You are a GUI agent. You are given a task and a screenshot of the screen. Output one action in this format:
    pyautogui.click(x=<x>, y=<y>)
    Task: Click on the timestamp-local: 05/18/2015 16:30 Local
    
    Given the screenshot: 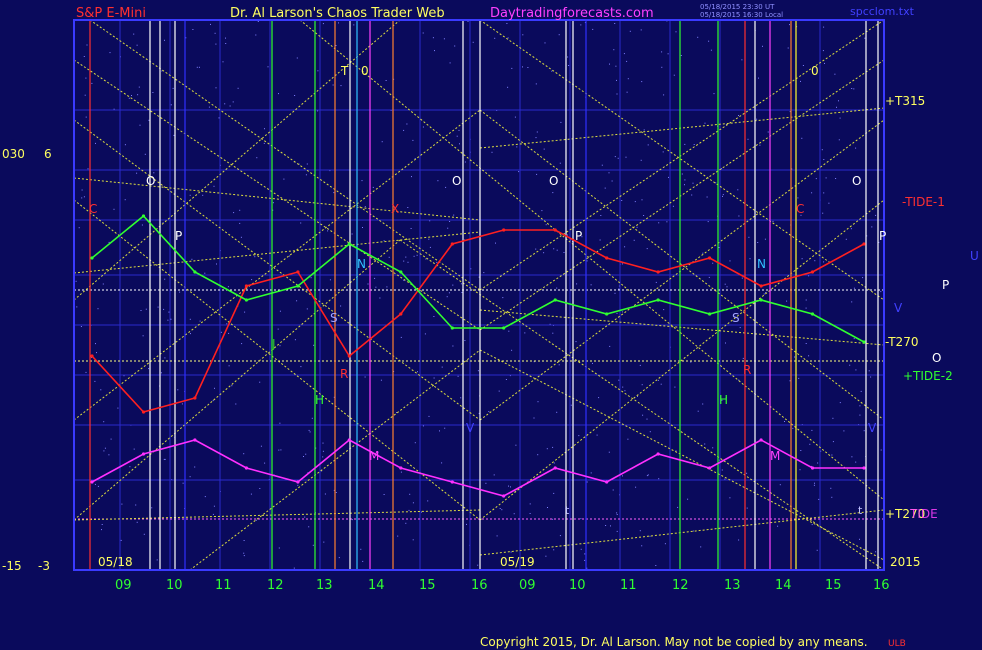 What is the action you would take?
    pyautogui.click(x=741, y=15)
    